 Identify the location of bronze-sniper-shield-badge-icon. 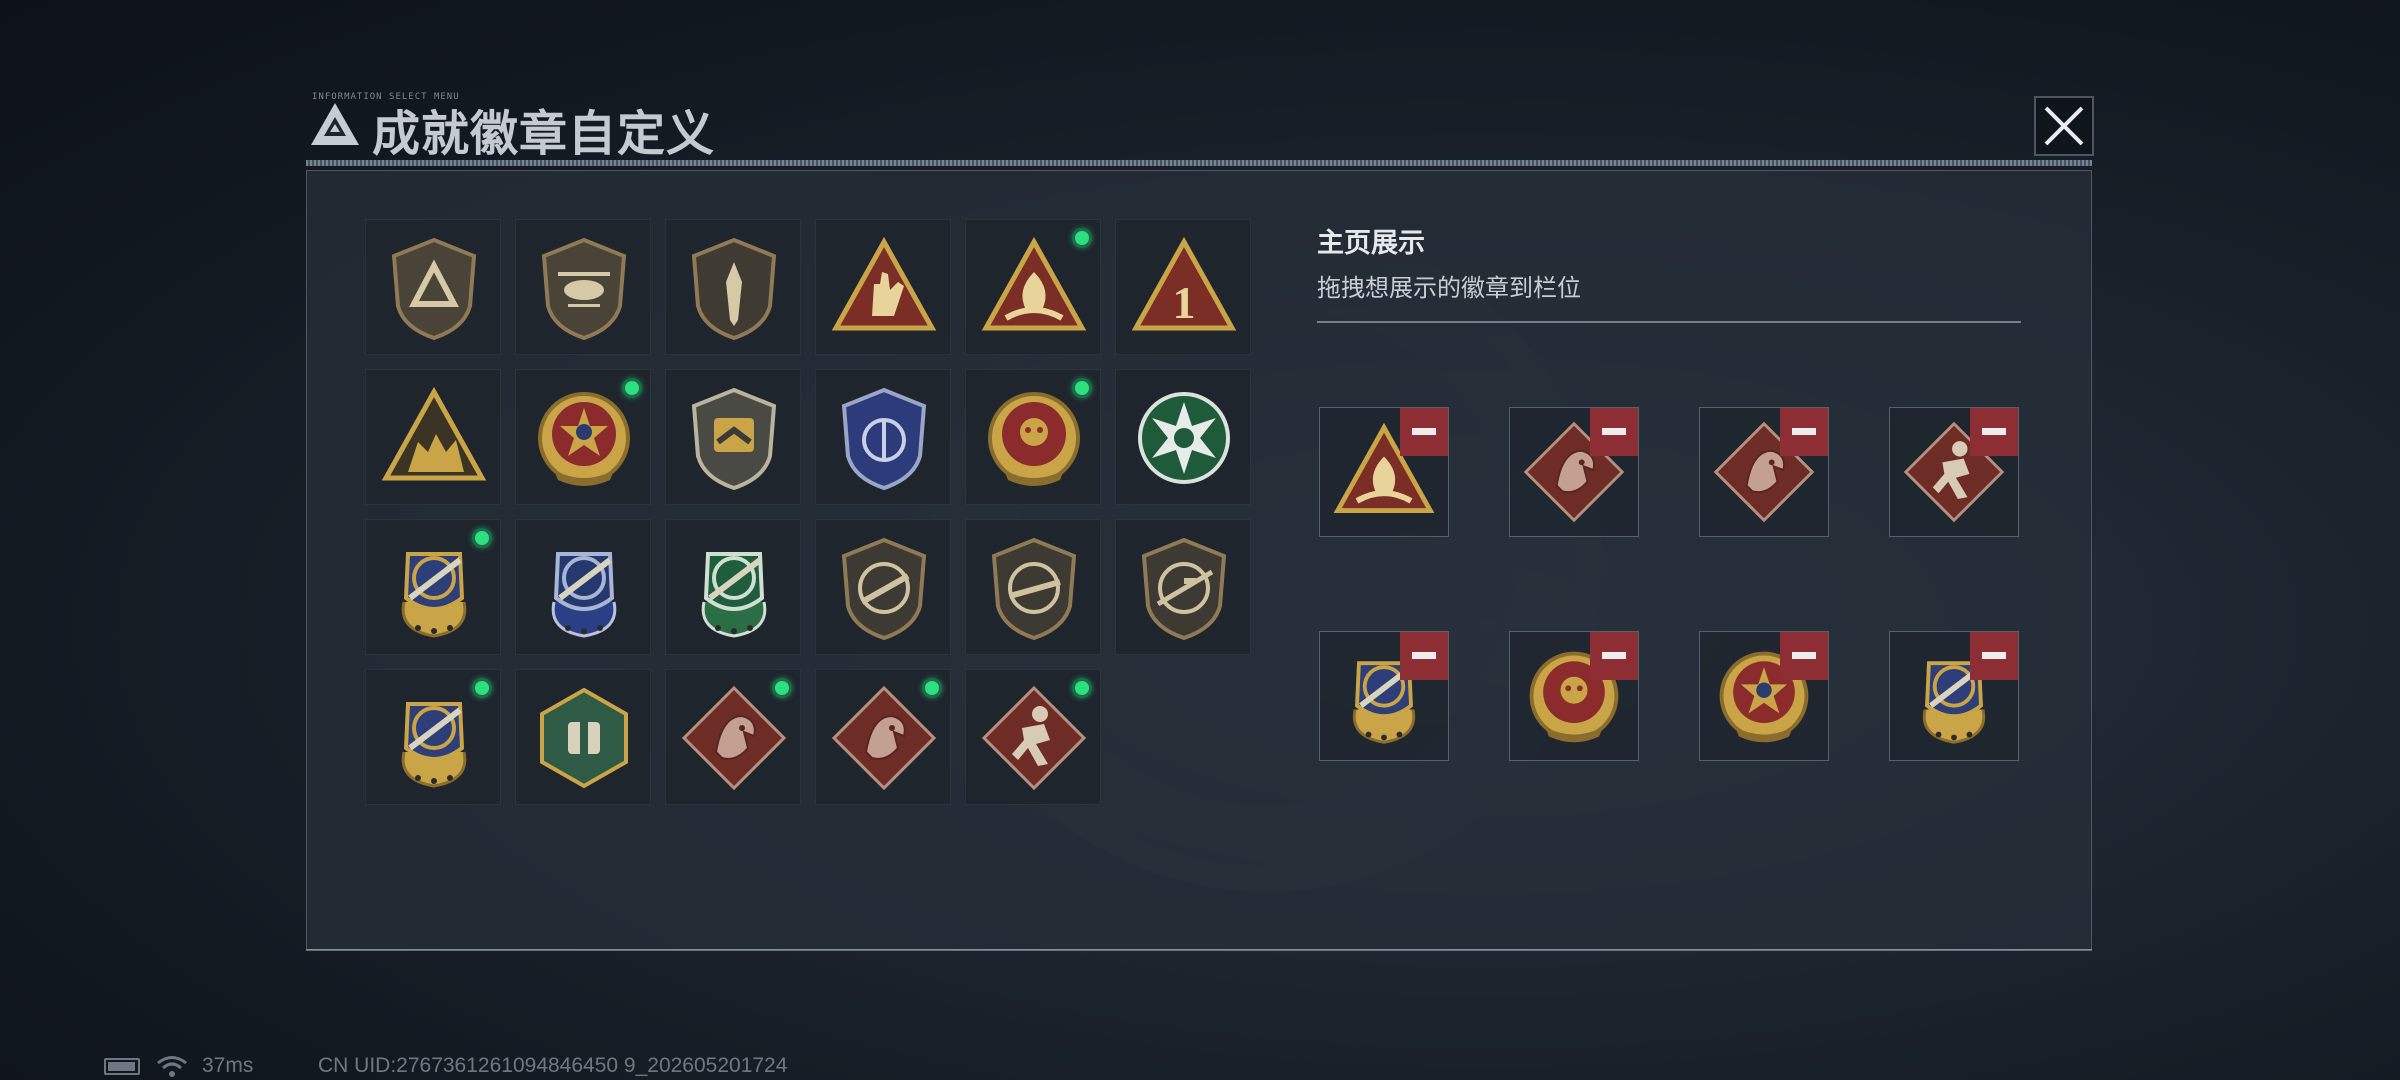
(1184, 589).